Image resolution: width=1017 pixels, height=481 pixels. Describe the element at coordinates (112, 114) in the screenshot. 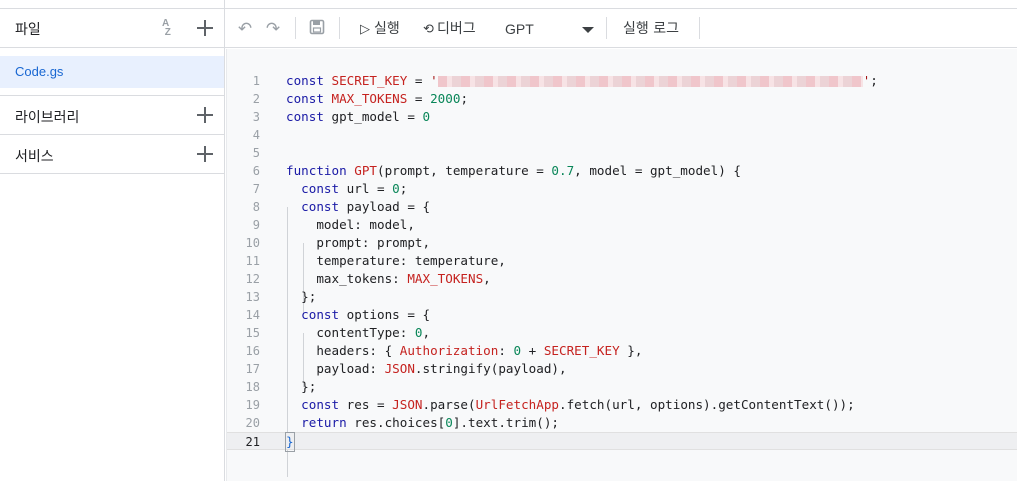

I see `libraries-section: 라이브러리` at that location.